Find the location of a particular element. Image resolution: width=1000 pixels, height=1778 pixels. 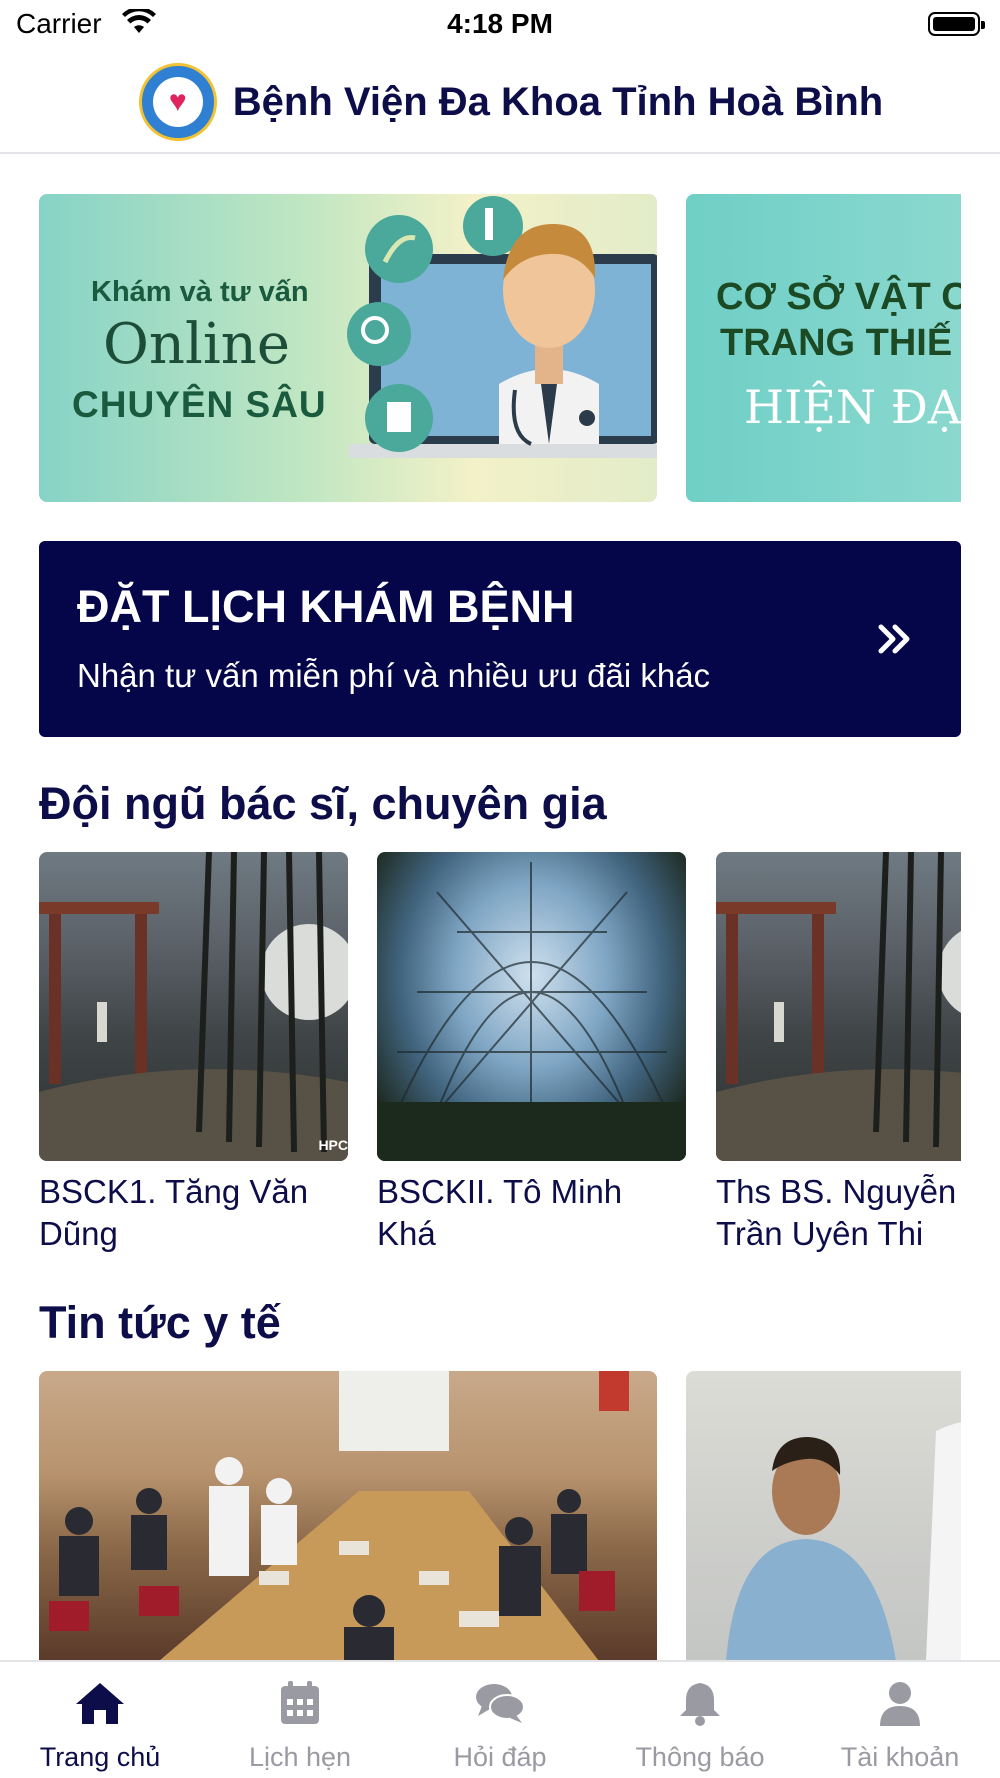

news-section-title: Tin tức y tế is located at coordinates (160, 1322).